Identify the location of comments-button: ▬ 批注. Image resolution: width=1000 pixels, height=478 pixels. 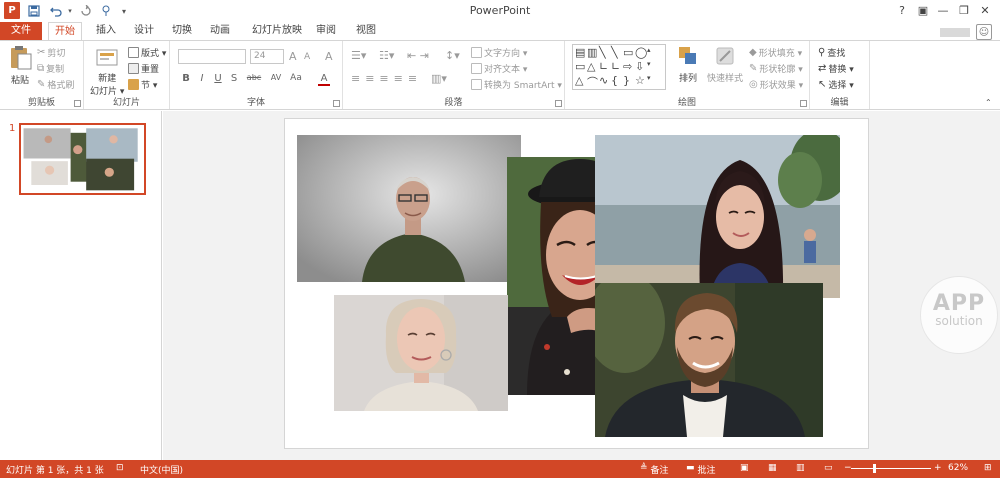
(701, 469).